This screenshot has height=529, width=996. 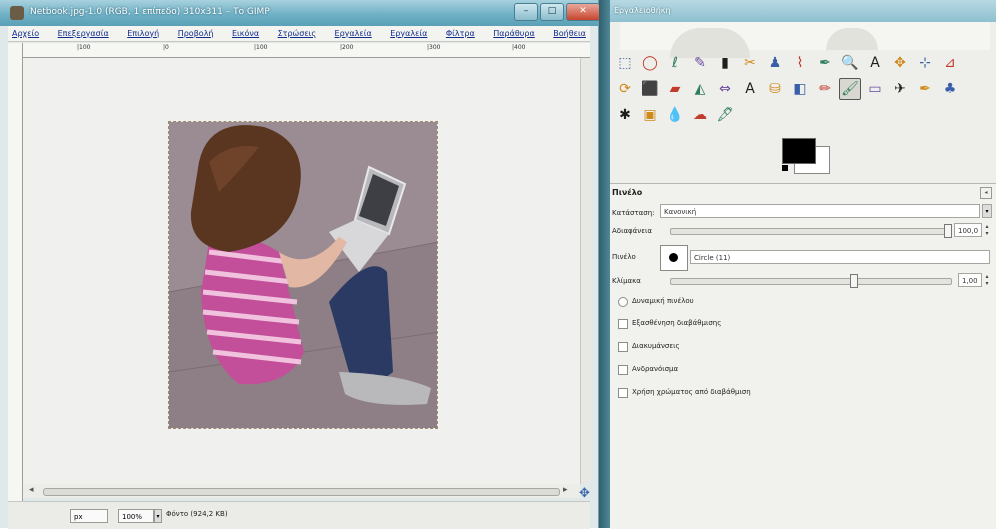 What do you see at coordinates (675, 115) in the screenshot?
I see `blur-icon: 💧` at bounding box center [675, 115].